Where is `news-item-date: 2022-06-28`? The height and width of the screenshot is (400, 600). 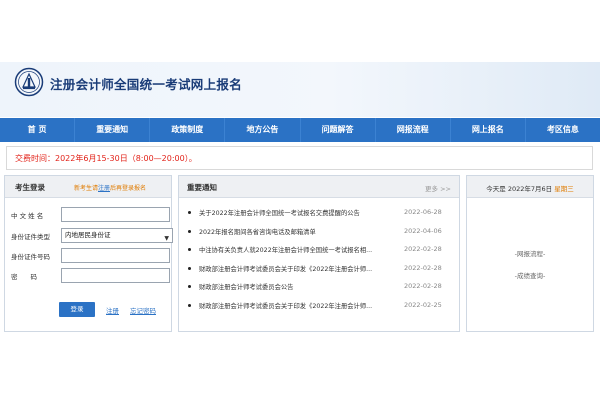 news-item-date: 2022-06-28 is located at coordinates (423, 212).